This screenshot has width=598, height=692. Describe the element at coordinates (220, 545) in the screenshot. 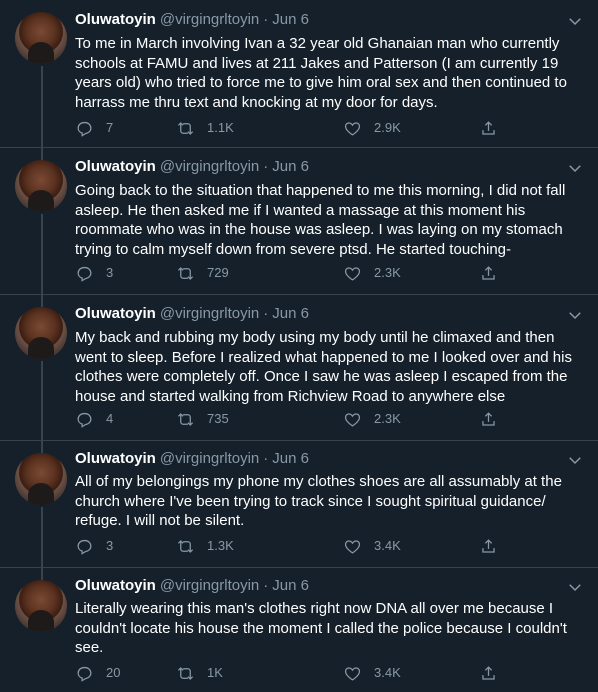

I see `retweet-count: 1.3K` at that location.